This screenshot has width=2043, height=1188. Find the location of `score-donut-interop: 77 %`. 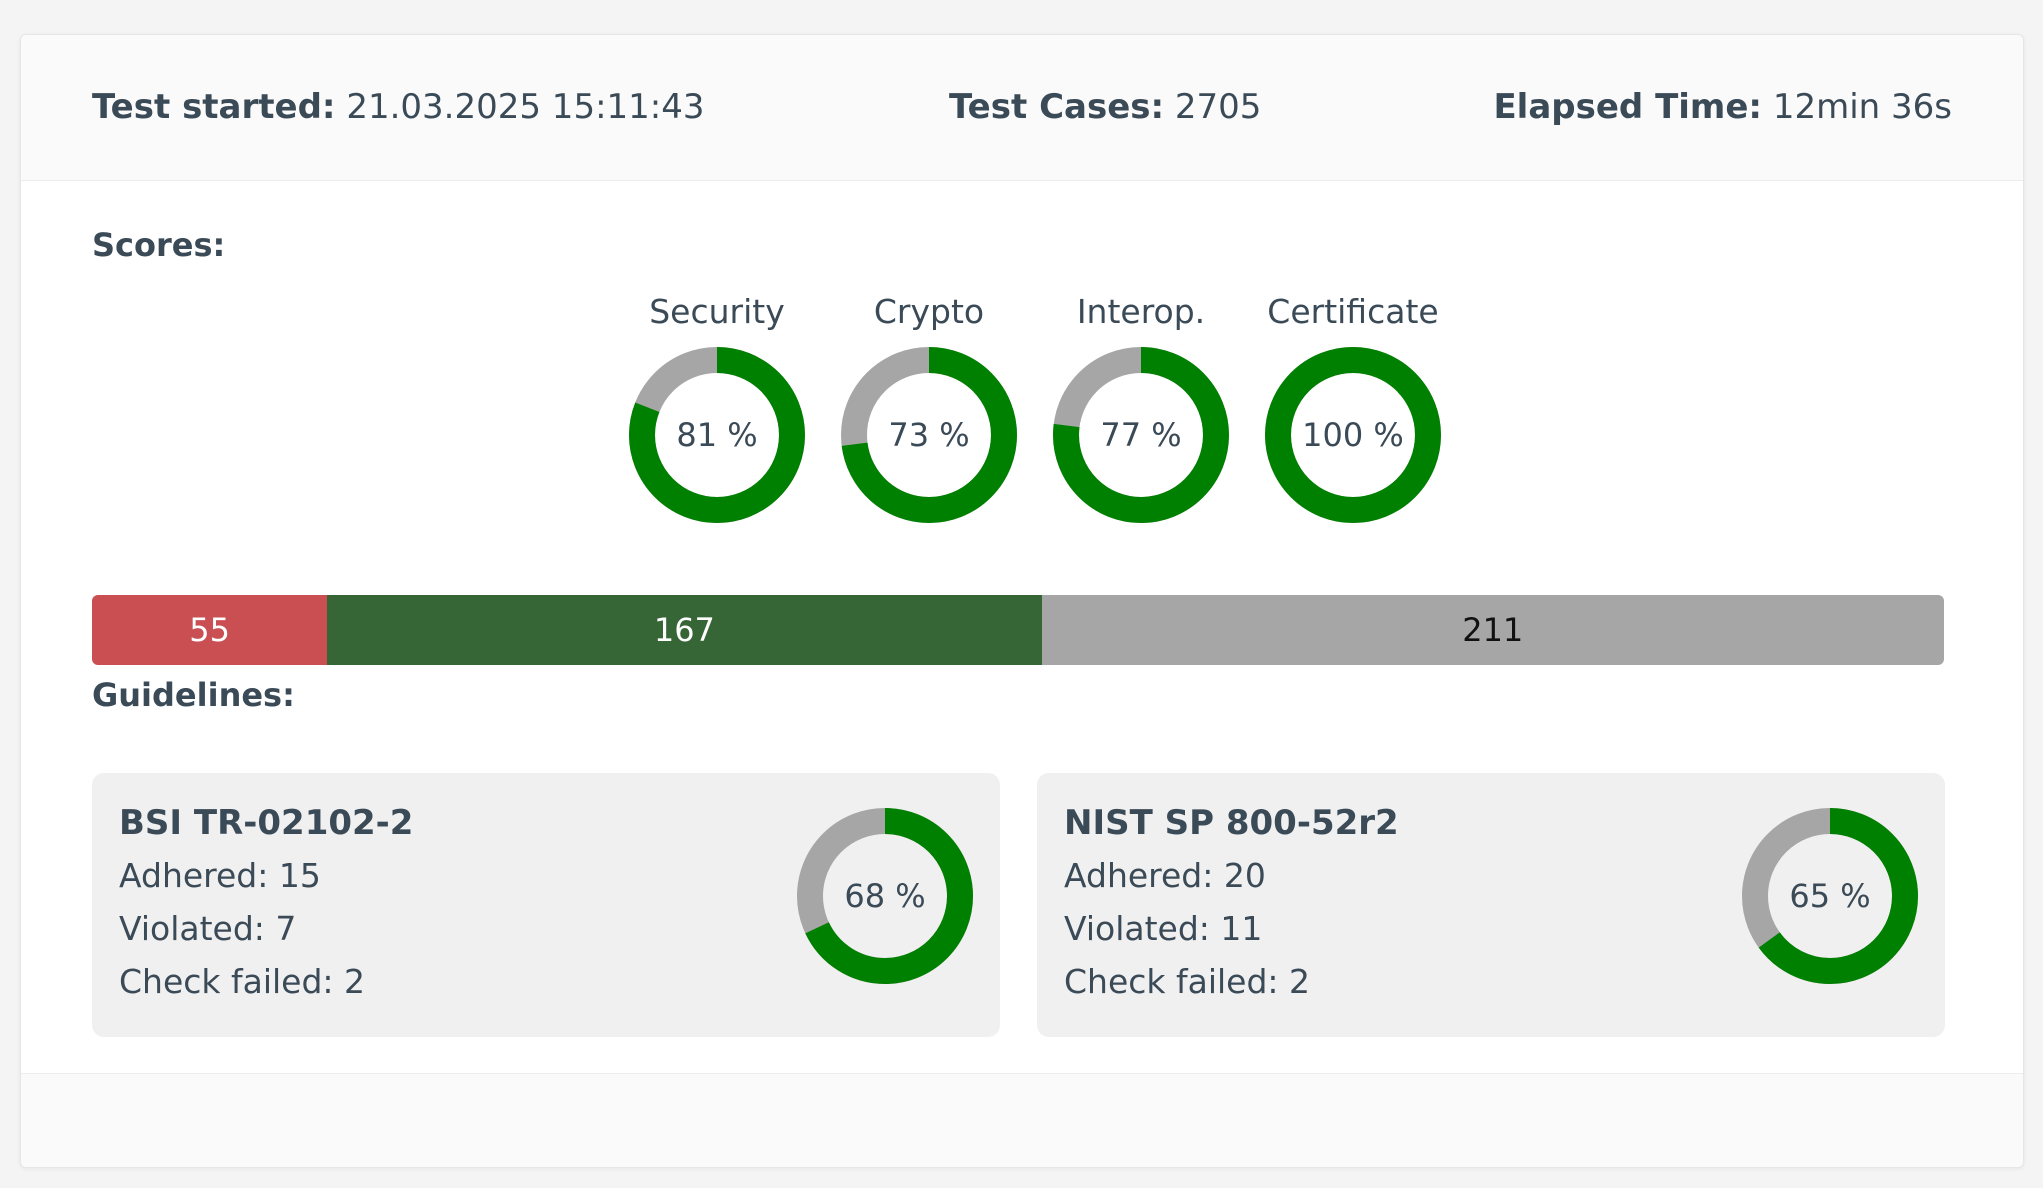

score-donut-interop: 77 % is located at coordinates (1141, 435).